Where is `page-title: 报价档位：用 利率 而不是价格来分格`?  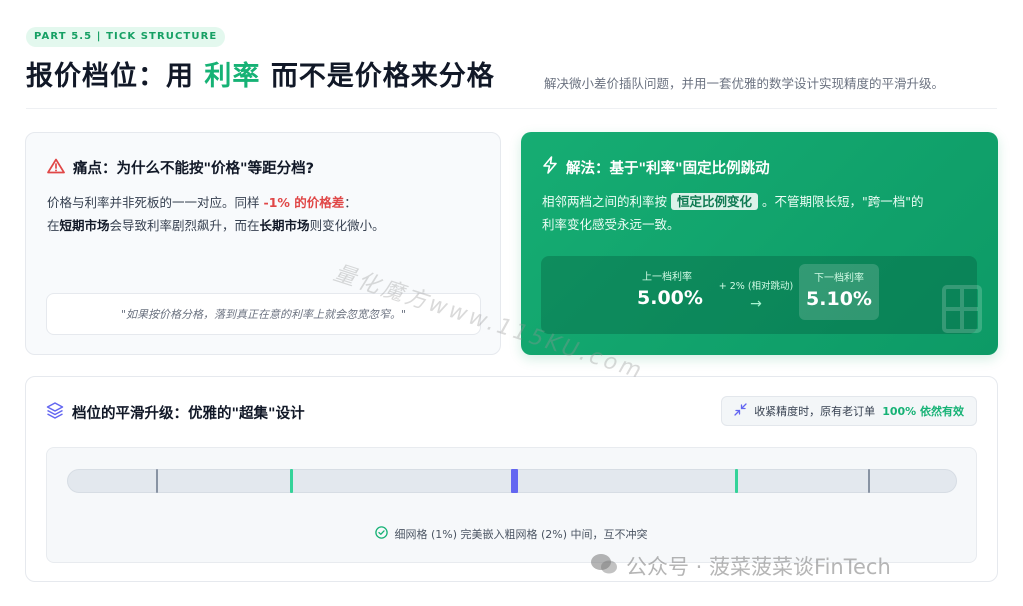 page-title: 报价档位：用 利率 而不是价格来分格 is located at coordinates (260, 73).